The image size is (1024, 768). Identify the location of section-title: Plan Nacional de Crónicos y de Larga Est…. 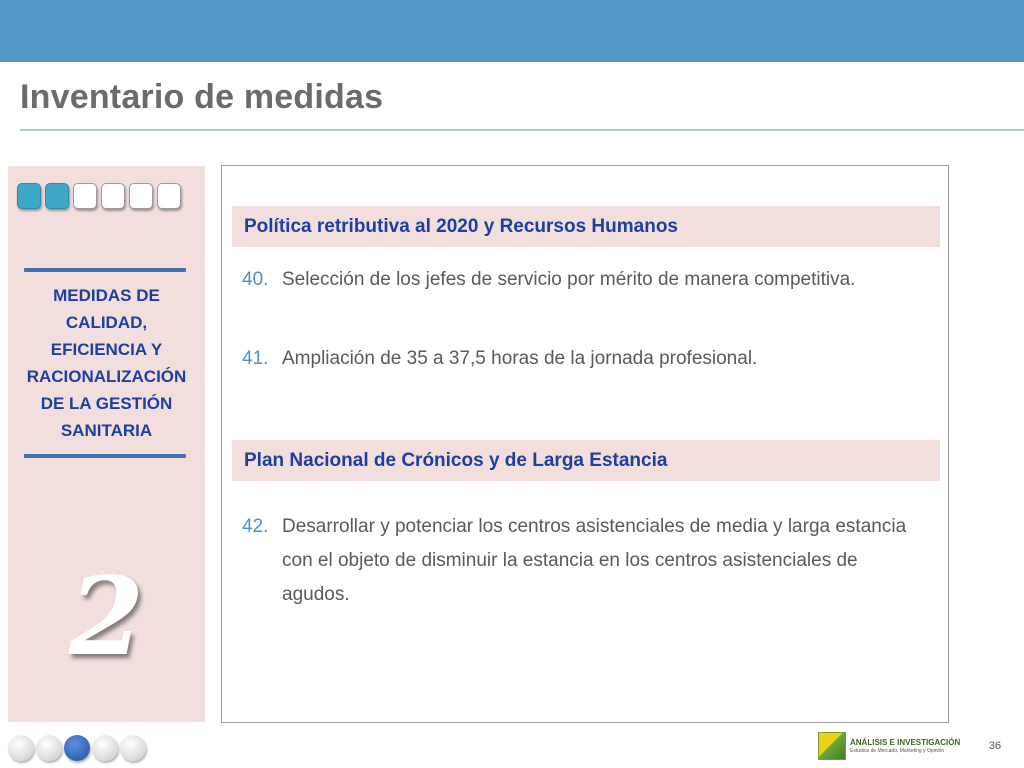
(456, 460).